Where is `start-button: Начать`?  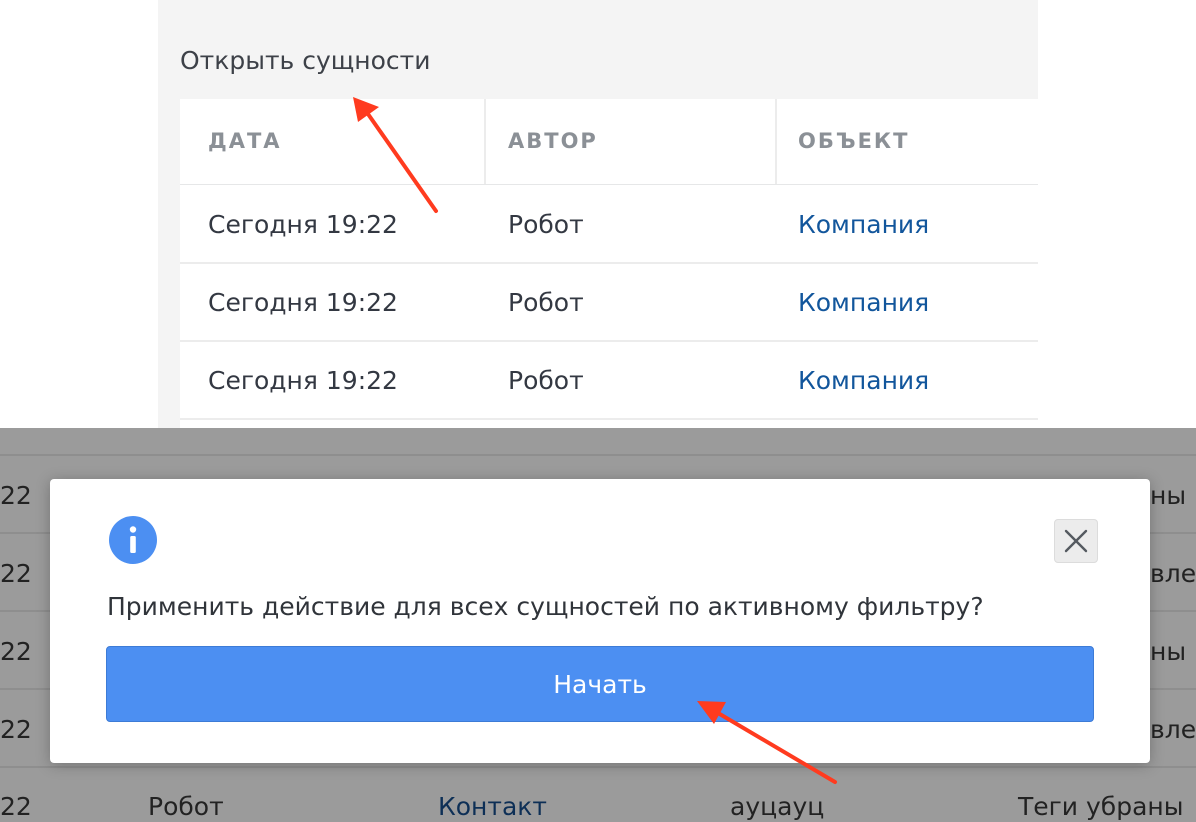
start-button: Начать is located at coordinates (600, 684).